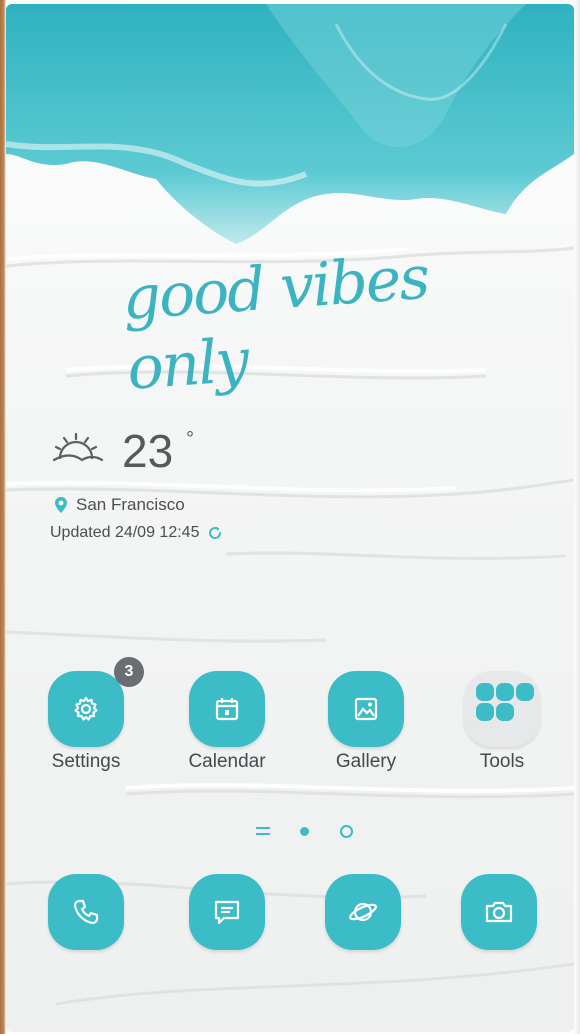 Image resolution: width=580 pixels, height=1034 pixels. I want to click on calendar-tile, so click(227, 709).